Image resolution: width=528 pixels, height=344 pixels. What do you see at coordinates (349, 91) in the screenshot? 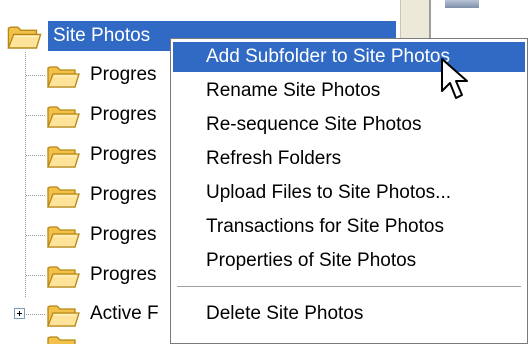
I see `menu-item-rename: Rename Site Photos` at bounding box center [349, 91].